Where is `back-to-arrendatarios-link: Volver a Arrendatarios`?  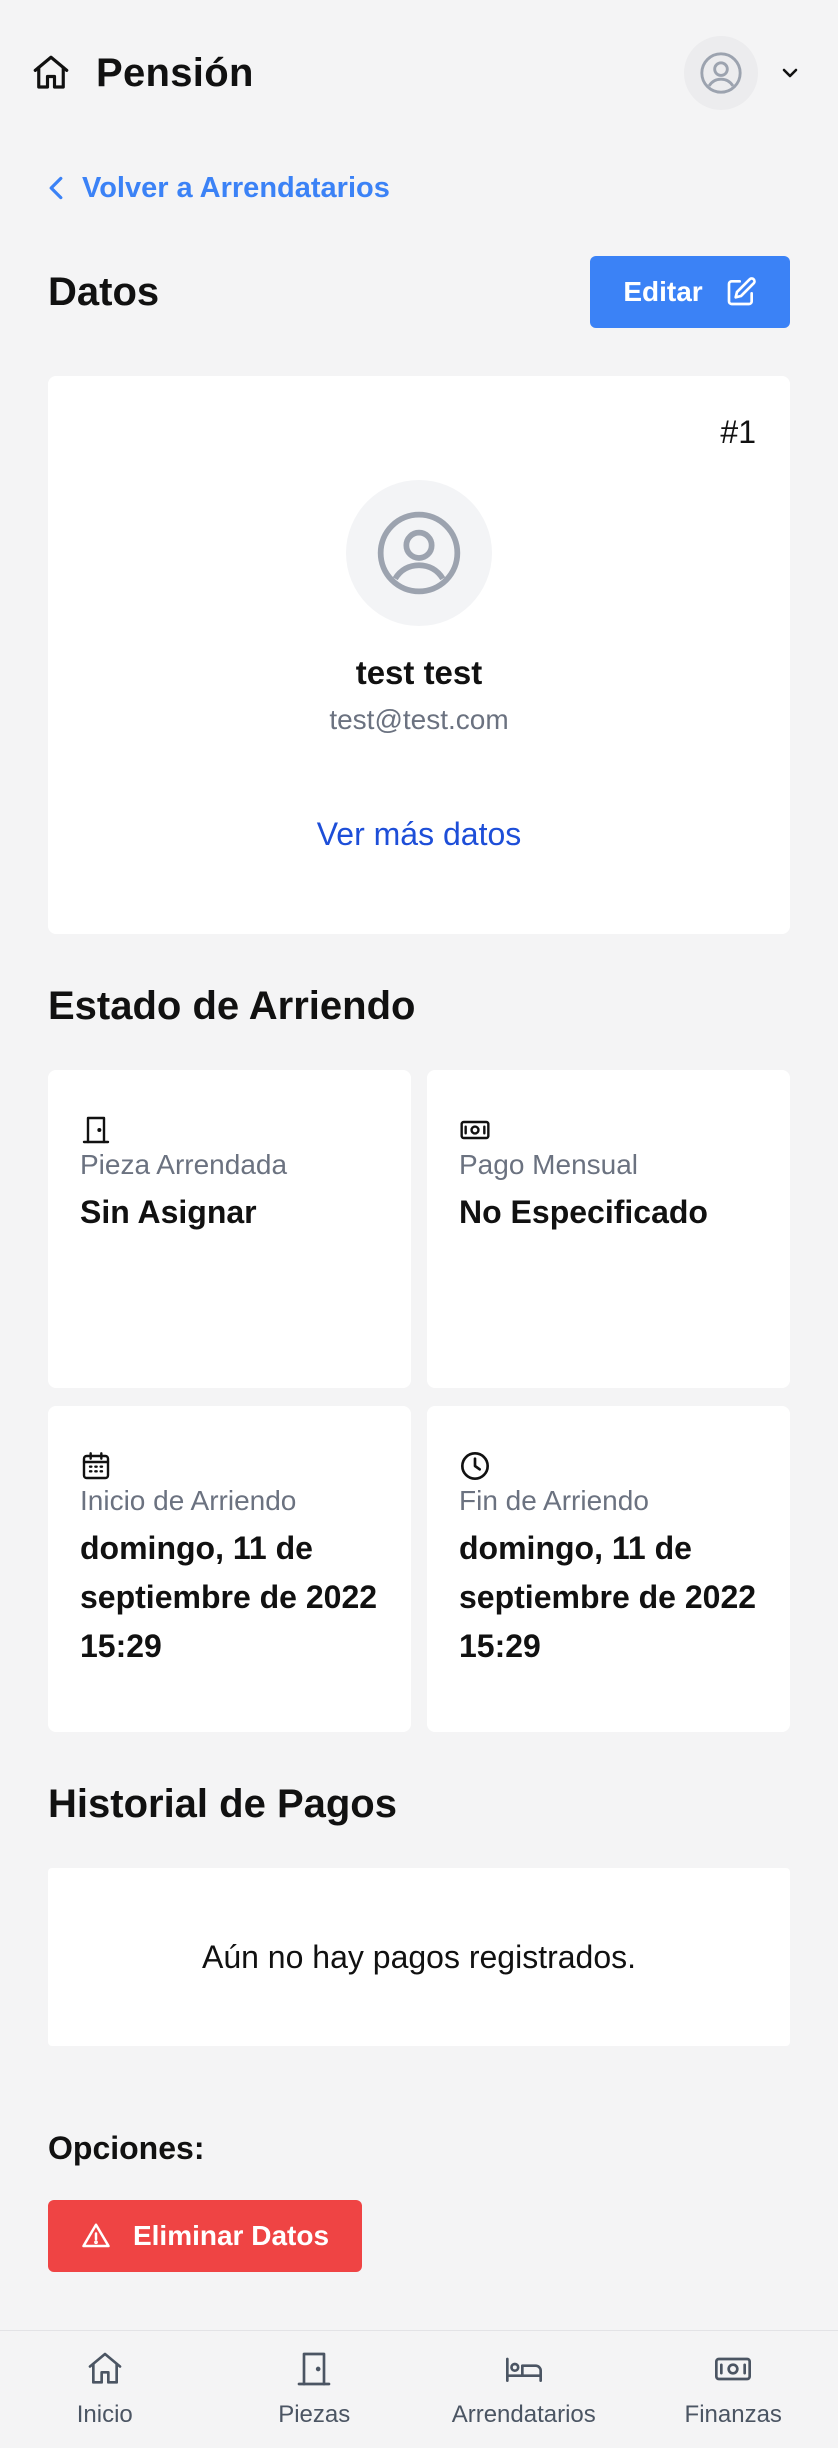
back-to-arrendatarios-link: Volver a Arrendatarios is located at coordinates (219, 188).